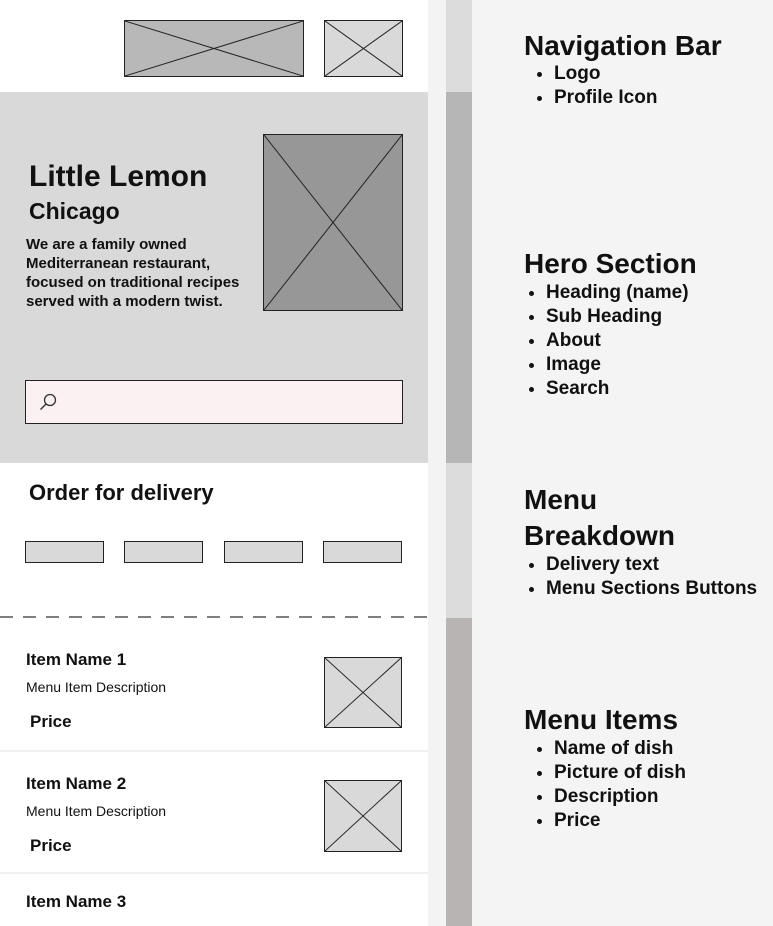  I want to click on annotation-item: Search, so click(617, 389).